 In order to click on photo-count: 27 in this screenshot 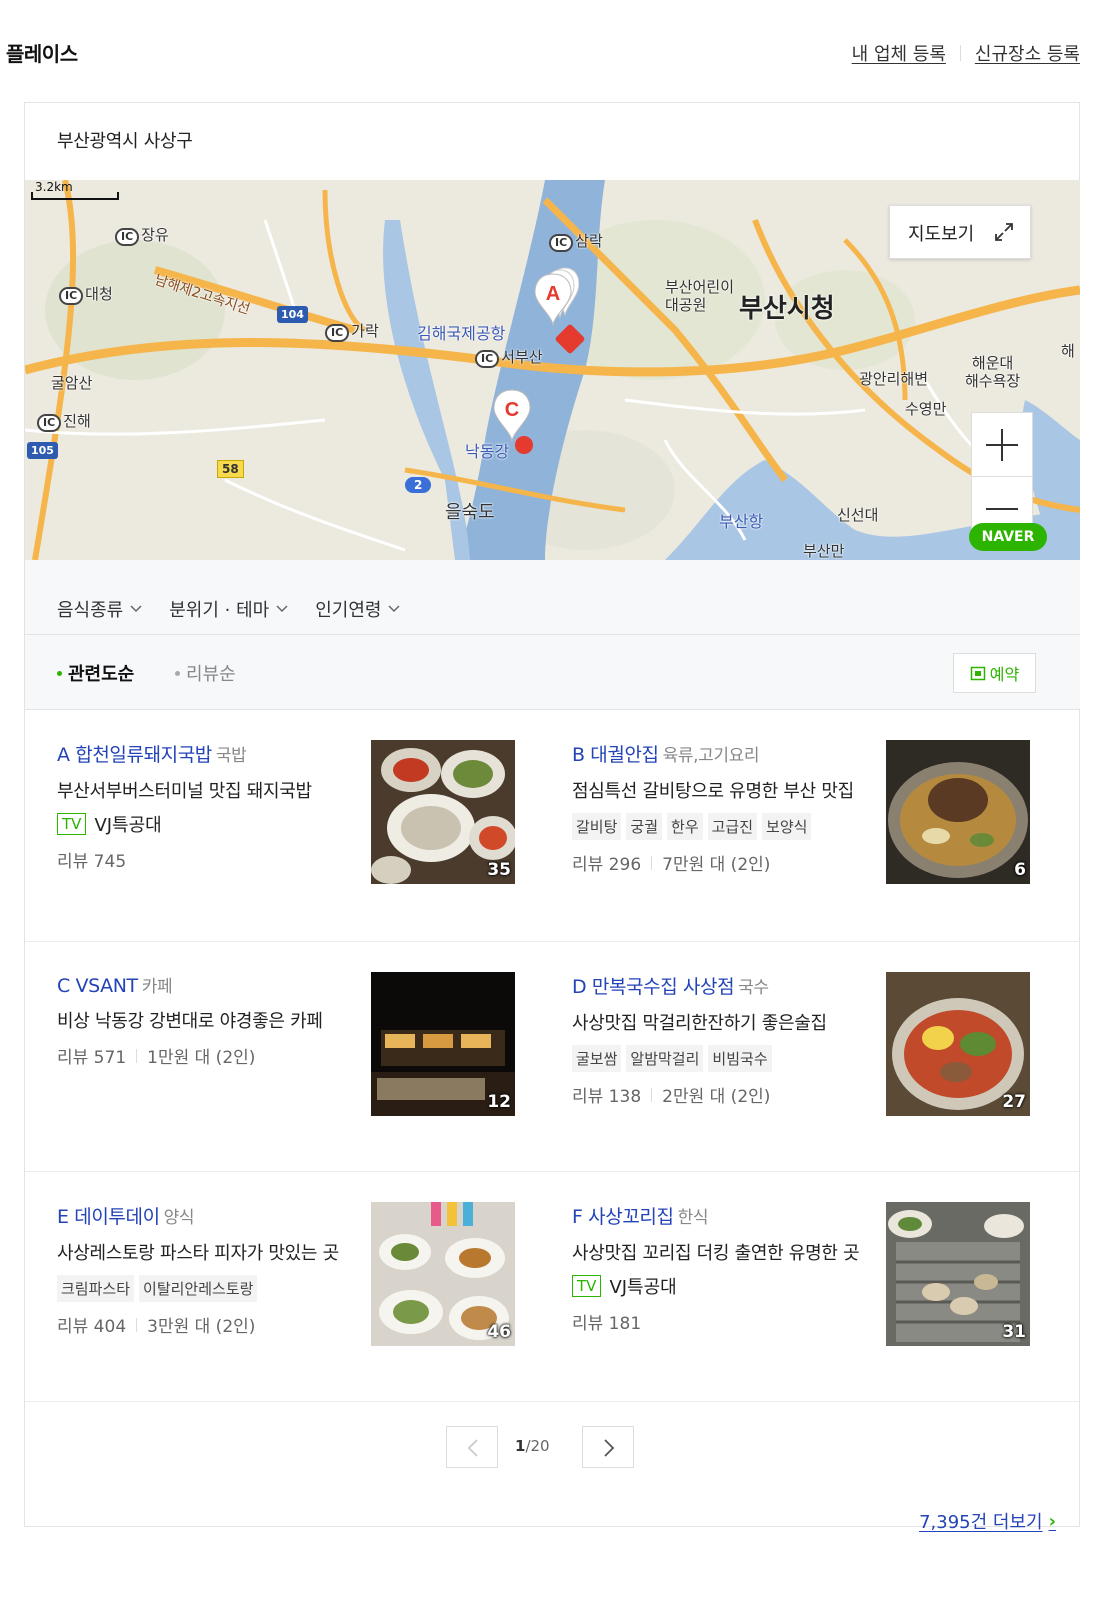, I will do `click(1014, 1102)`.